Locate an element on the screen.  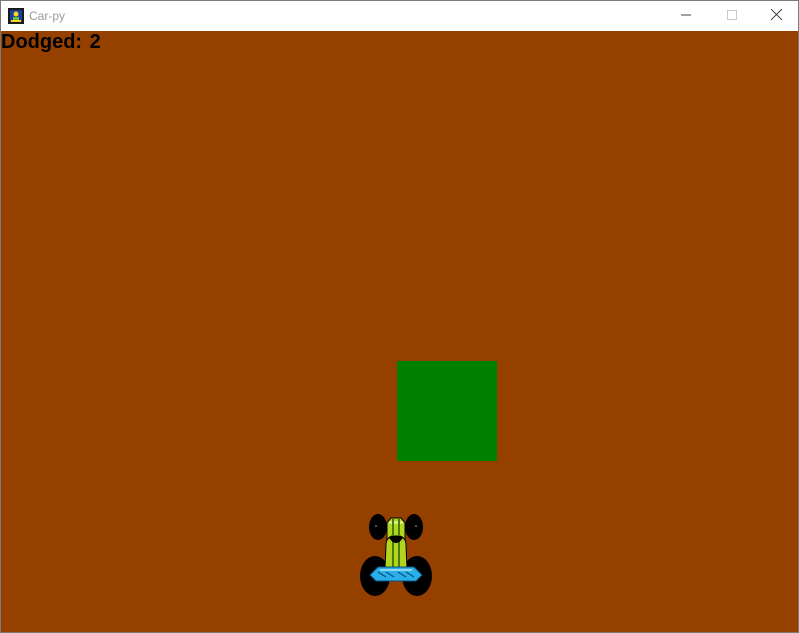
close-button is located at coordinates (776, 16).